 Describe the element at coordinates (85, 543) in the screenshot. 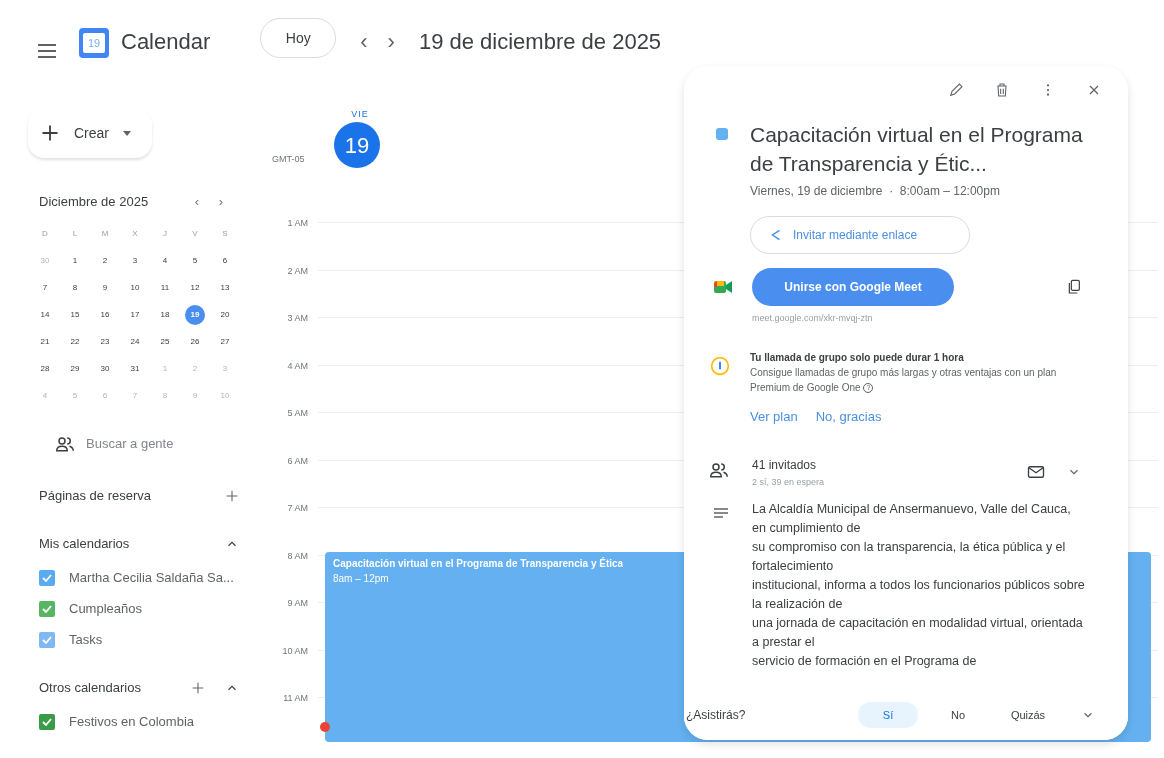

I see `section-title: Mis calendarios` at that location.